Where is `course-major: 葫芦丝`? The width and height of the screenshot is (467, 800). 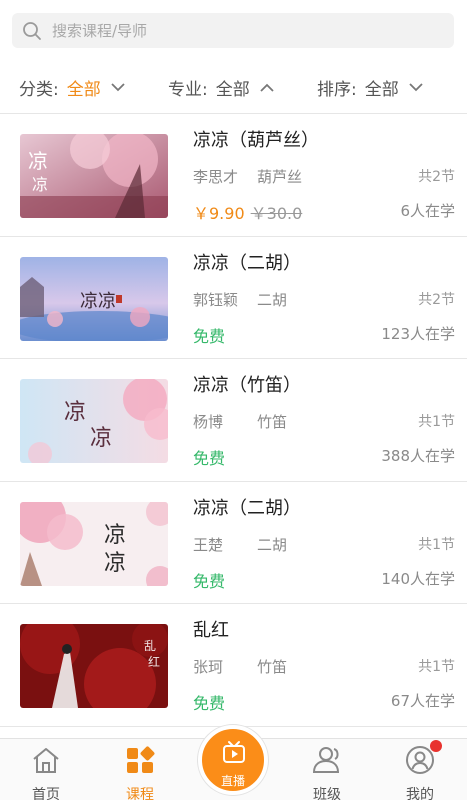
course-major: 葫芦丝 is located at coordinates (280, 177).